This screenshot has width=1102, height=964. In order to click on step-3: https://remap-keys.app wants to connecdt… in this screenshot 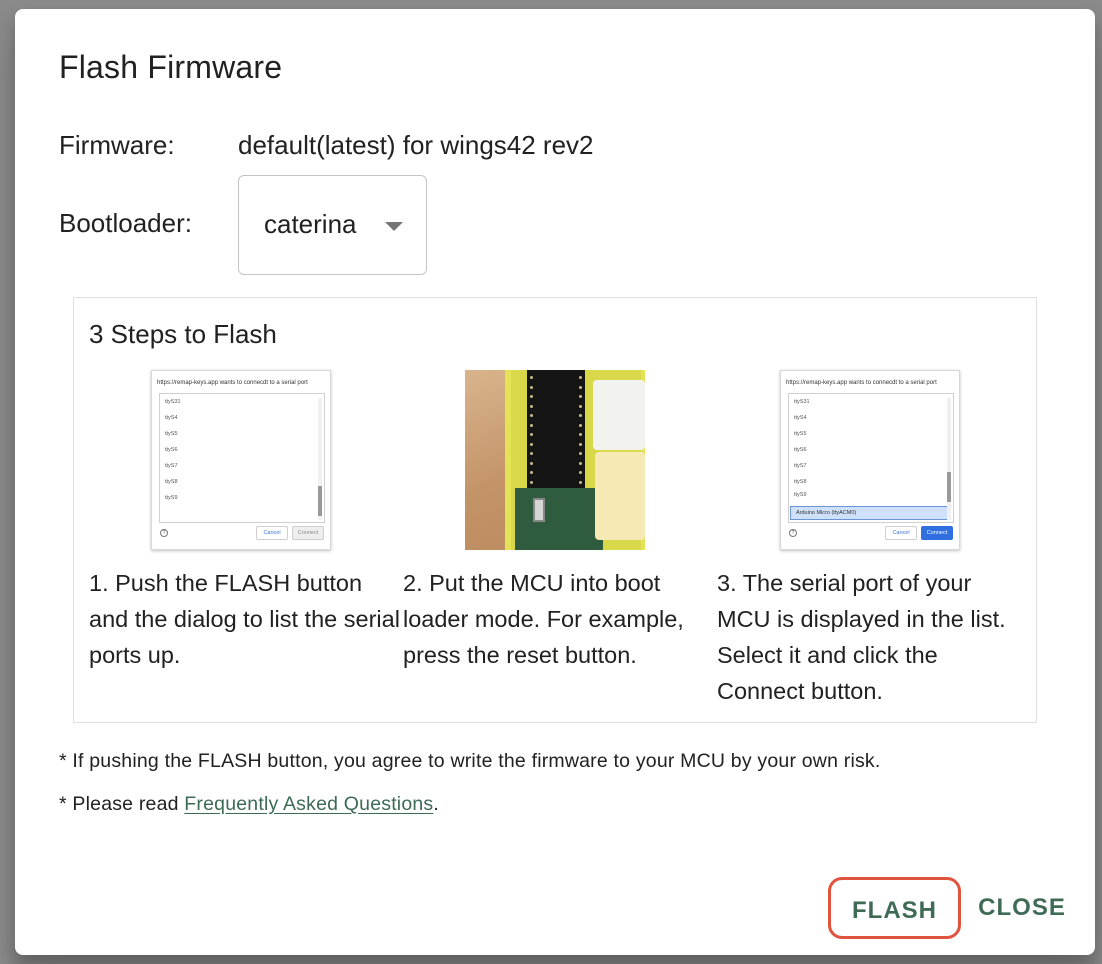, I will do `click(874, 539)`.